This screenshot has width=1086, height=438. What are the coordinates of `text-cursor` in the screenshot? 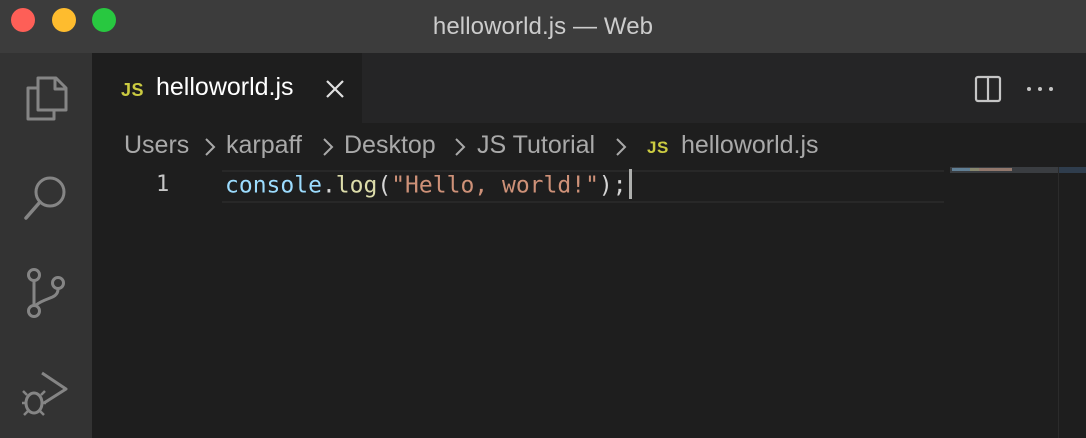 It's located at (630, 184).